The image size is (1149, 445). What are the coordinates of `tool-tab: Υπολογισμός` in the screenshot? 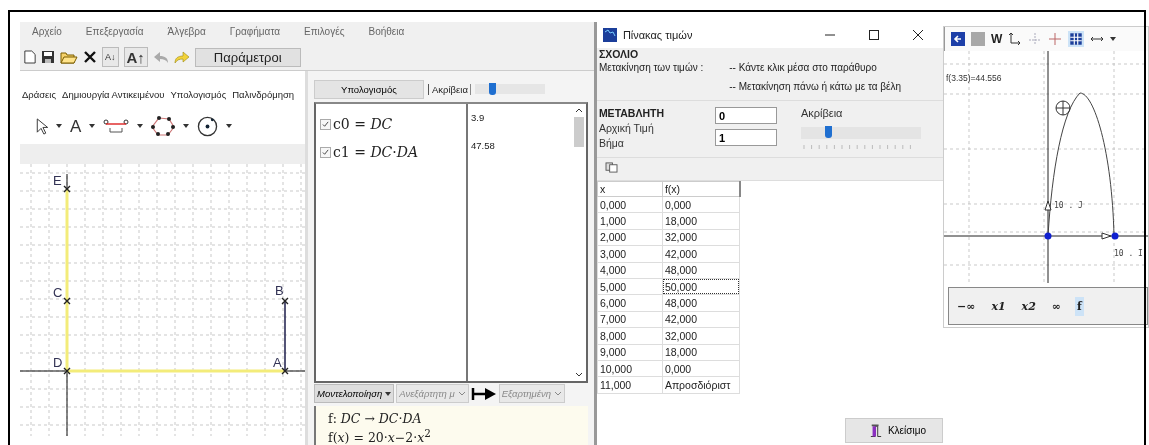 It's located at (198, 94).